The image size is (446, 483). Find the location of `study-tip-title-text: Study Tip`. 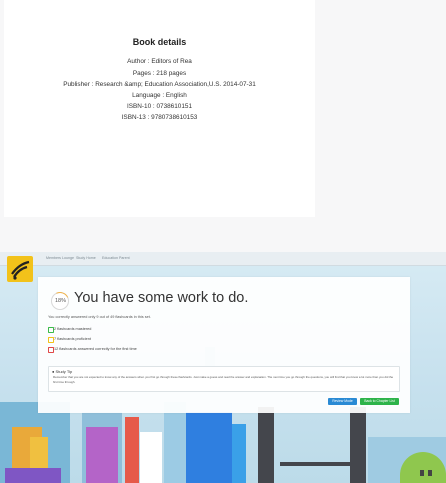

study-tip-title-text: Study Tip is located at coordinates (64, 371).